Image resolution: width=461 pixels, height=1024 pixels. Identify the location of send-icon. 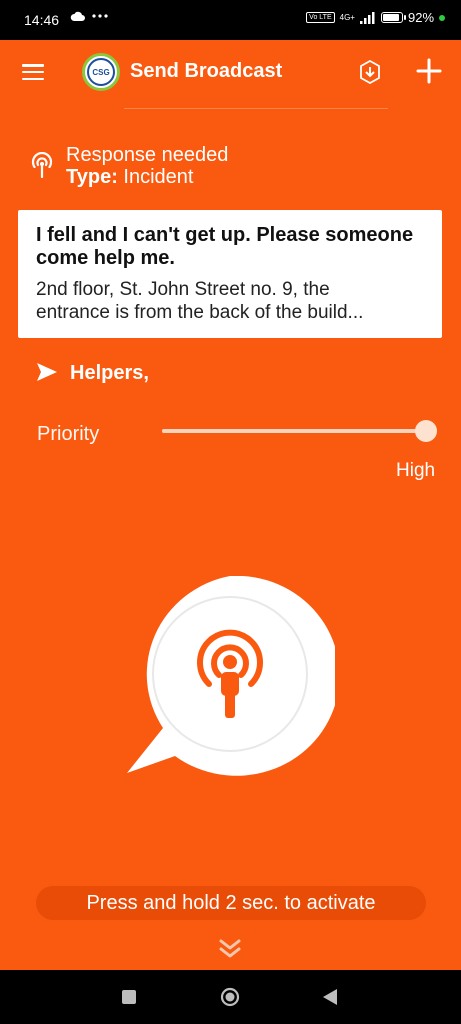
(47, 372).